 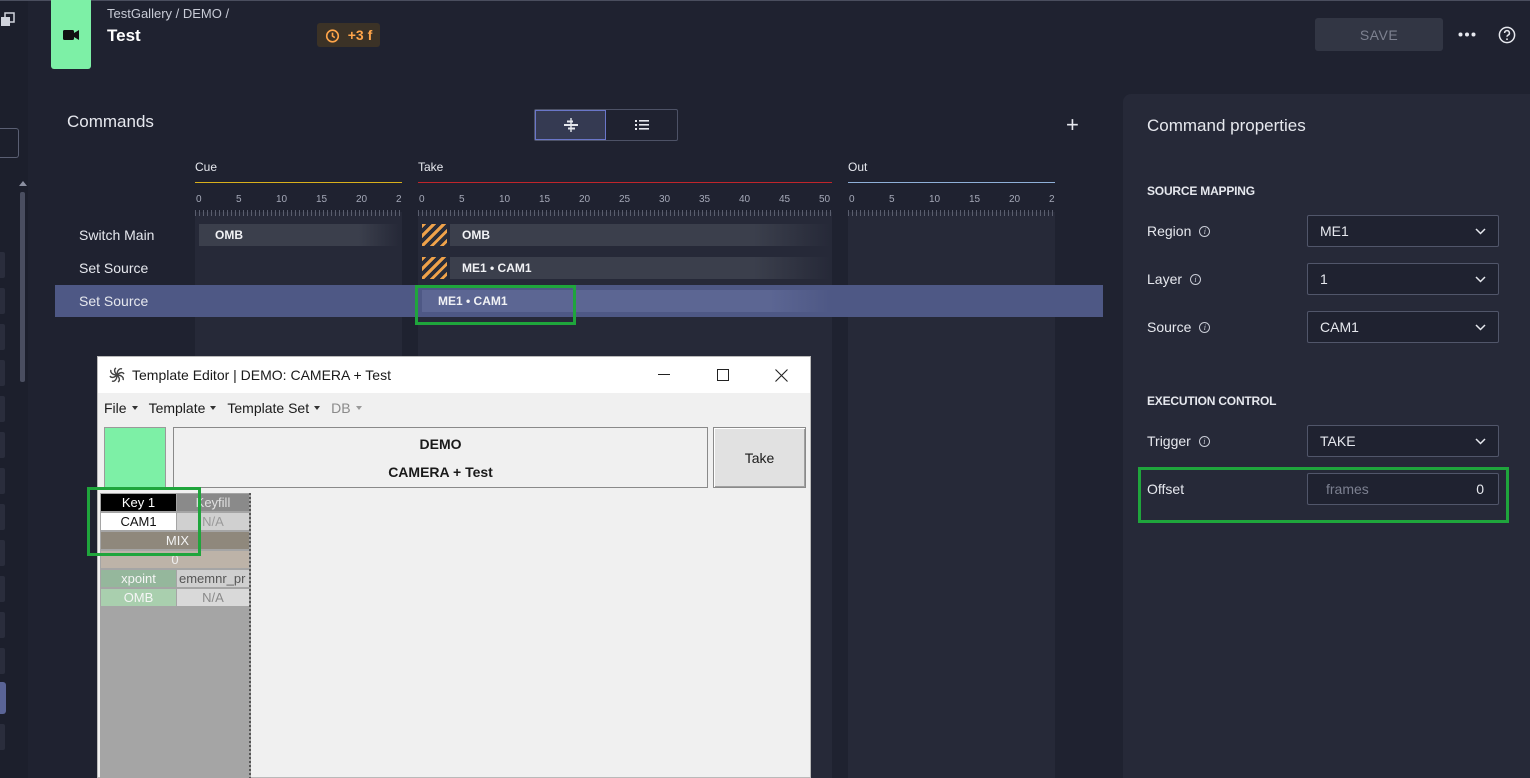 I want to click on ruler-tick-label: 25, so click(x=625, y=199).